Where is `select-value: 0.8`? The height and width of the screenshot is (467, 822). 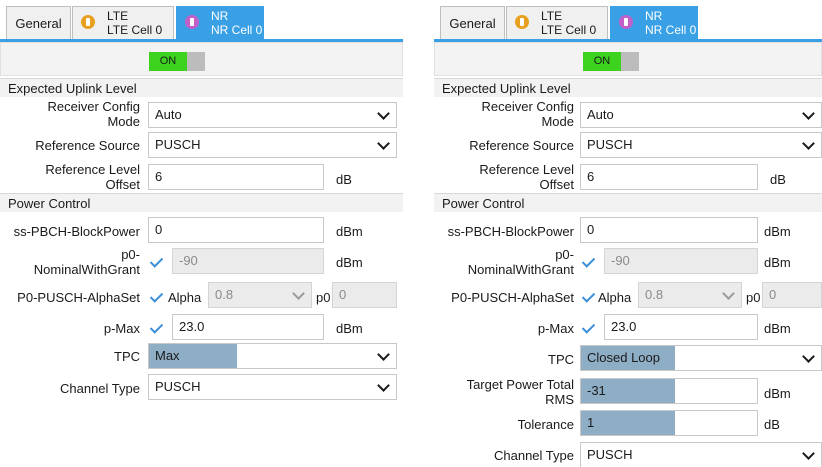
select-value: 0.8 is located at coordinates (224, 294).